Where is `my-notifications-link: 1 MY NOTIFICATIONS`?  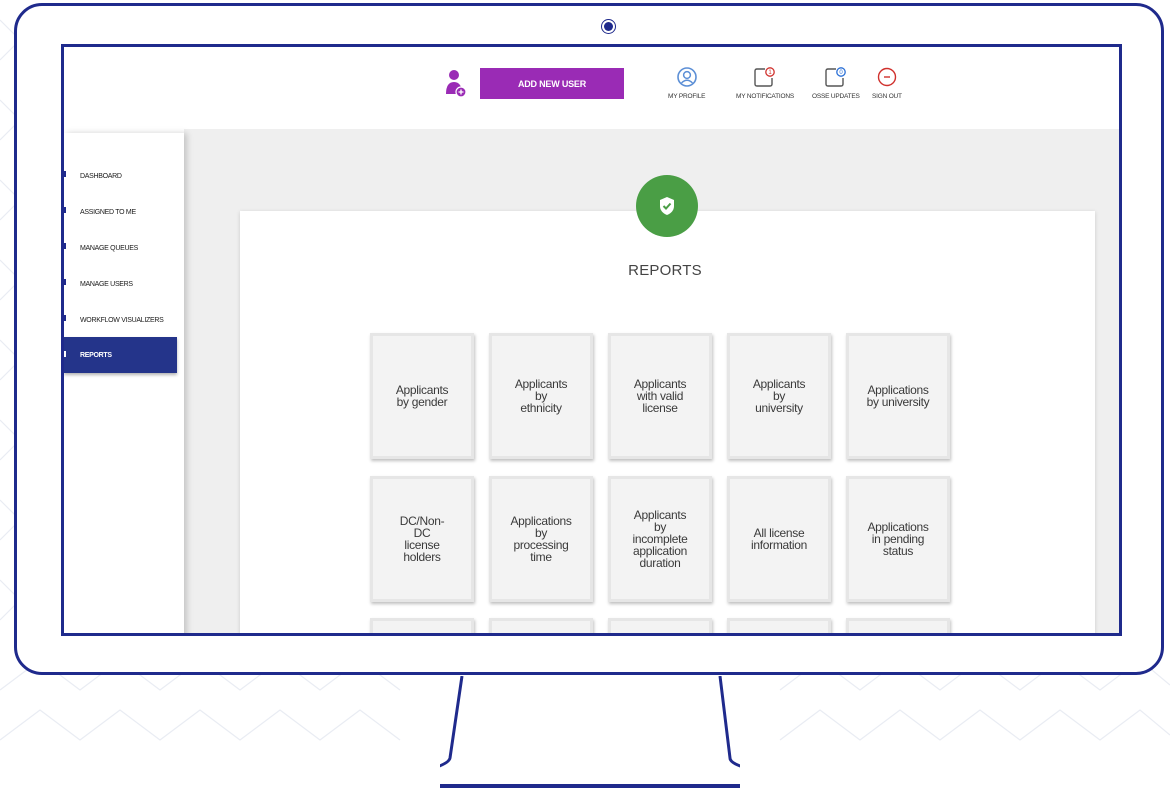
my-notifications-link: 1 MY NOTIFICATIONS is located at coordinates (765, 83).